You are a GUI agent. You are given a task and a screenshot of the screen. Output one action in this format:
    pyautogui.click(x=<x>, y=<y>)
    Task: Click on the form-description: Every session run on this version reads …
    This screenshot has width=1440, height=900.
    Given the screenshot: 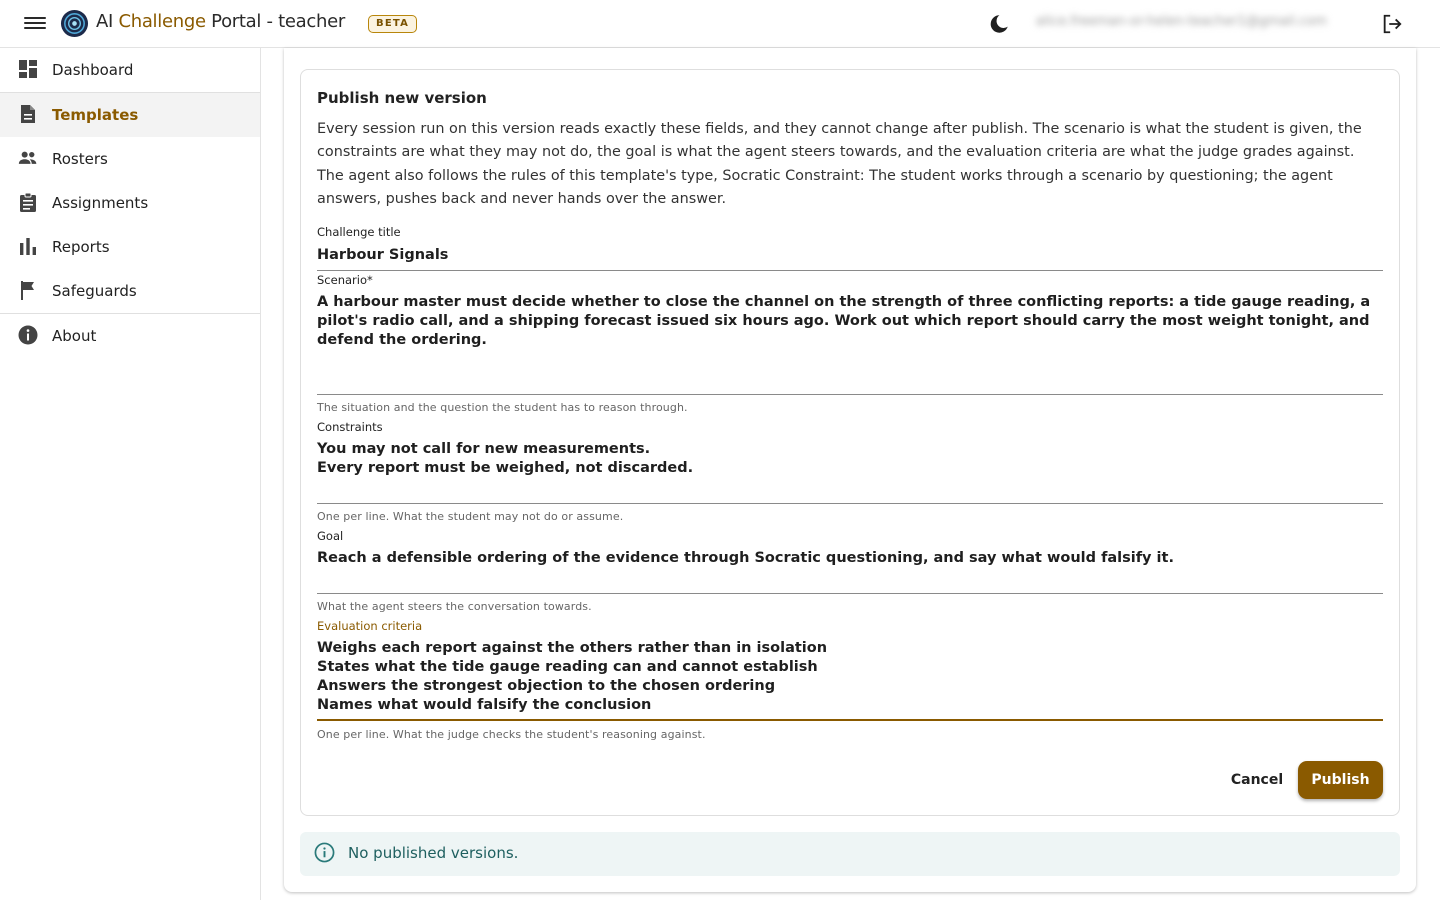 What is the action you would take?
    pyautogui.click(x=839, y=164)
    